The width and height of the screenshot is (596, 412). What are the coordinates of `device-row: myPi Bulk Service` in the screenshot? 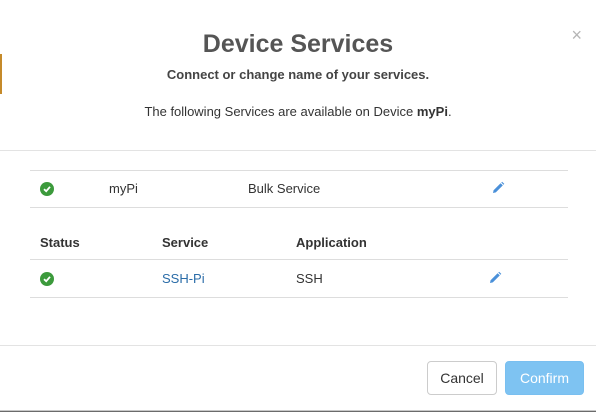 It's located at (299, 189).